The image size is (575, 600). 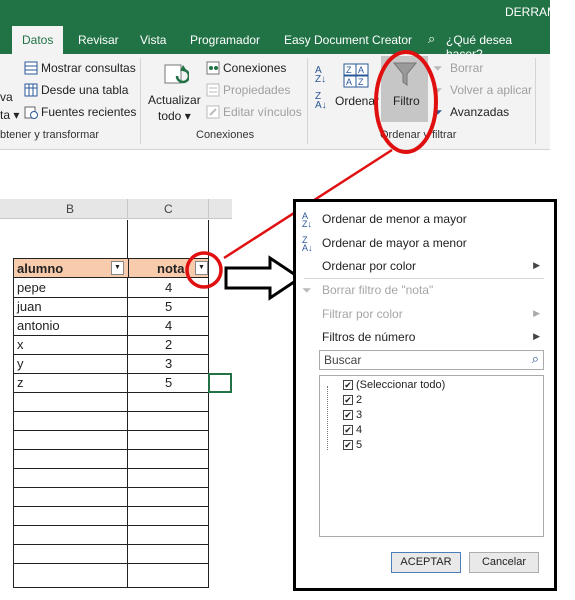 What do you see at coordinates (362, 314) in the screenshot?
I see `menu-filter-by-color: Filtrar por color` at bounding box center [362, 314].